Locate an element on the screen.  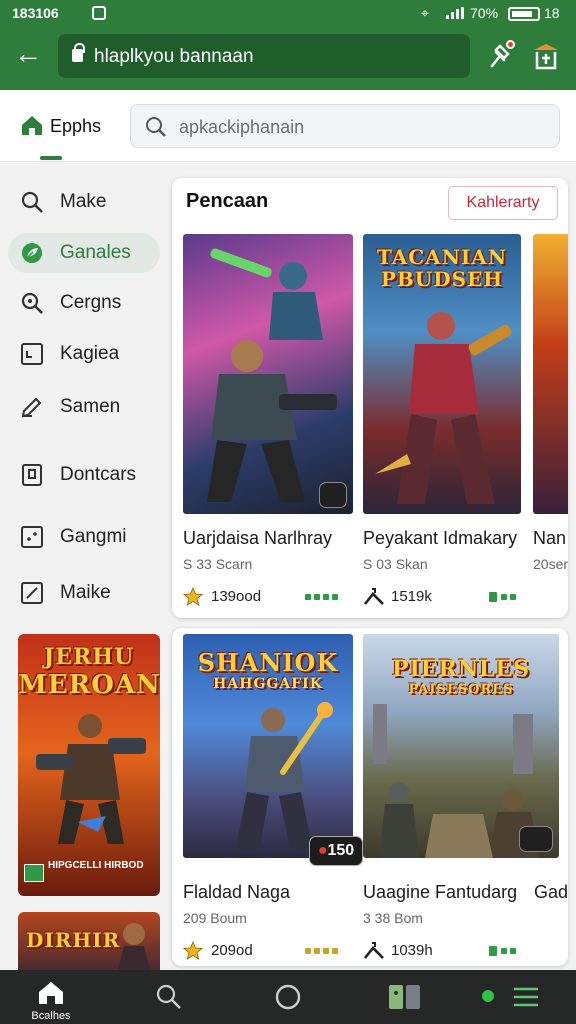
page-icon is located at coordinates (32, 475).